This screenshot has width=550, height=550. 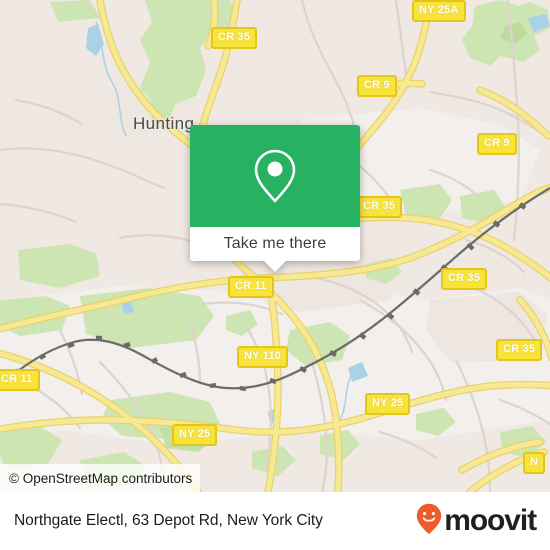 What do you see at coordinates (164, 123) in the screenshot?
I see `place-label-huntington: Hunting` at bounding box center [164, 123].